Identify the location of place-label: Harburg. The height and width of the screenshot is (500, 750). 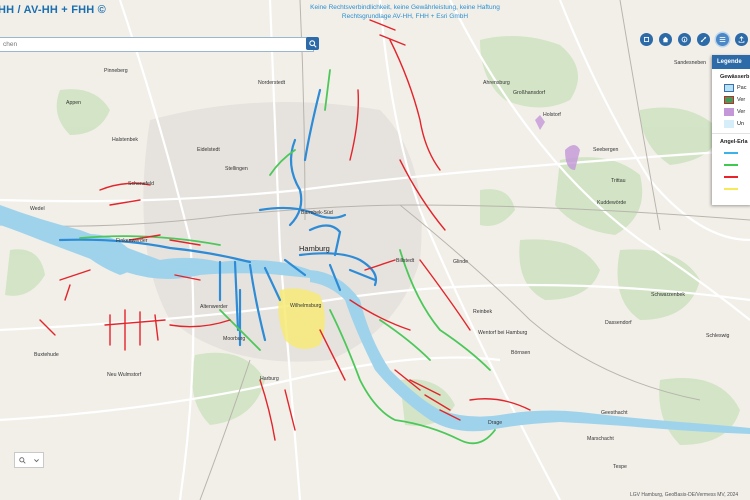
(269, 379).